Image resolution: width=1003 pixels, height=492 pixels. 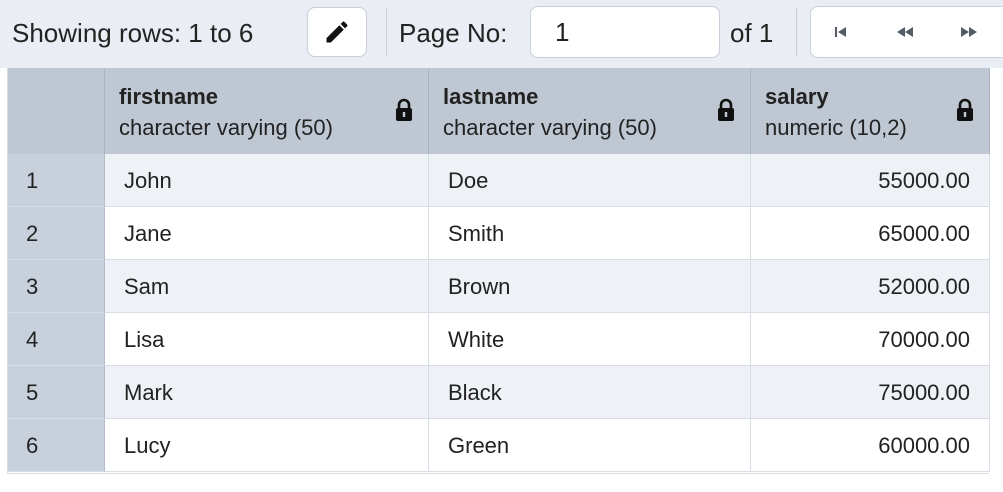 I want to click on cell-lastname: Black, so click(x=590, y=392).